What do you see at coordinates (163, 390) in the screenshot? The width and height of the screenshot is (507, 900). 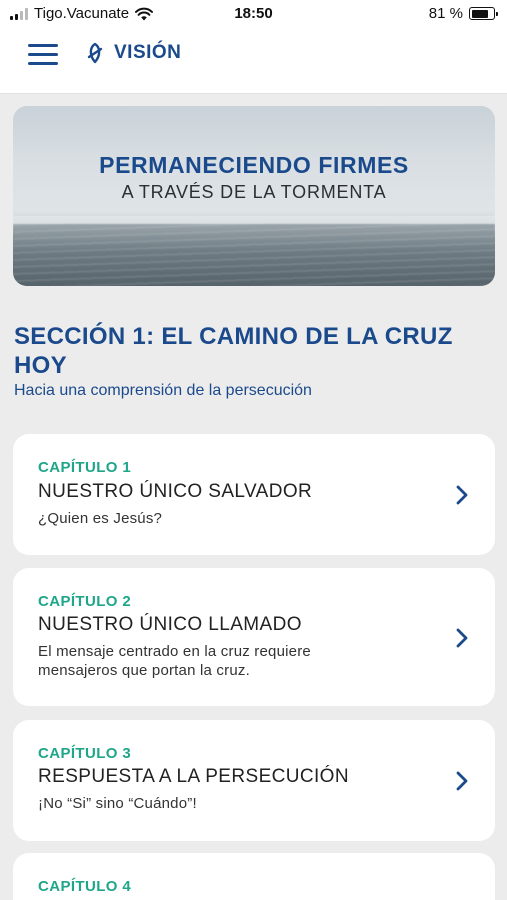 I see `section-subtitle: Hacia una comprensión de la persecución` at bounding box center [163, 390].